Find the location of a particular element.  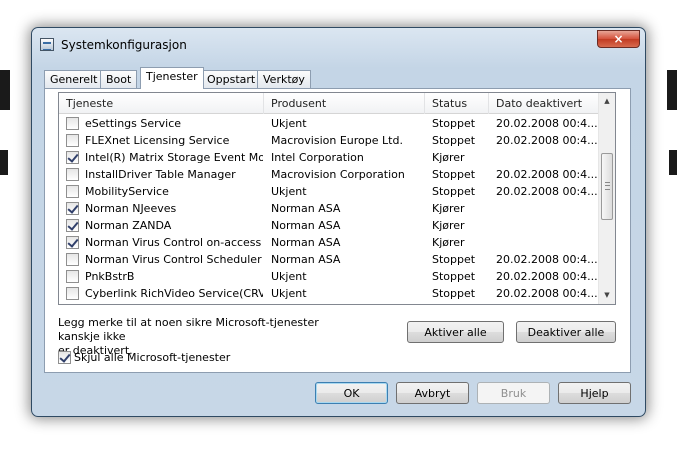

column-header-status: Status is located at coordinates (457, 103).